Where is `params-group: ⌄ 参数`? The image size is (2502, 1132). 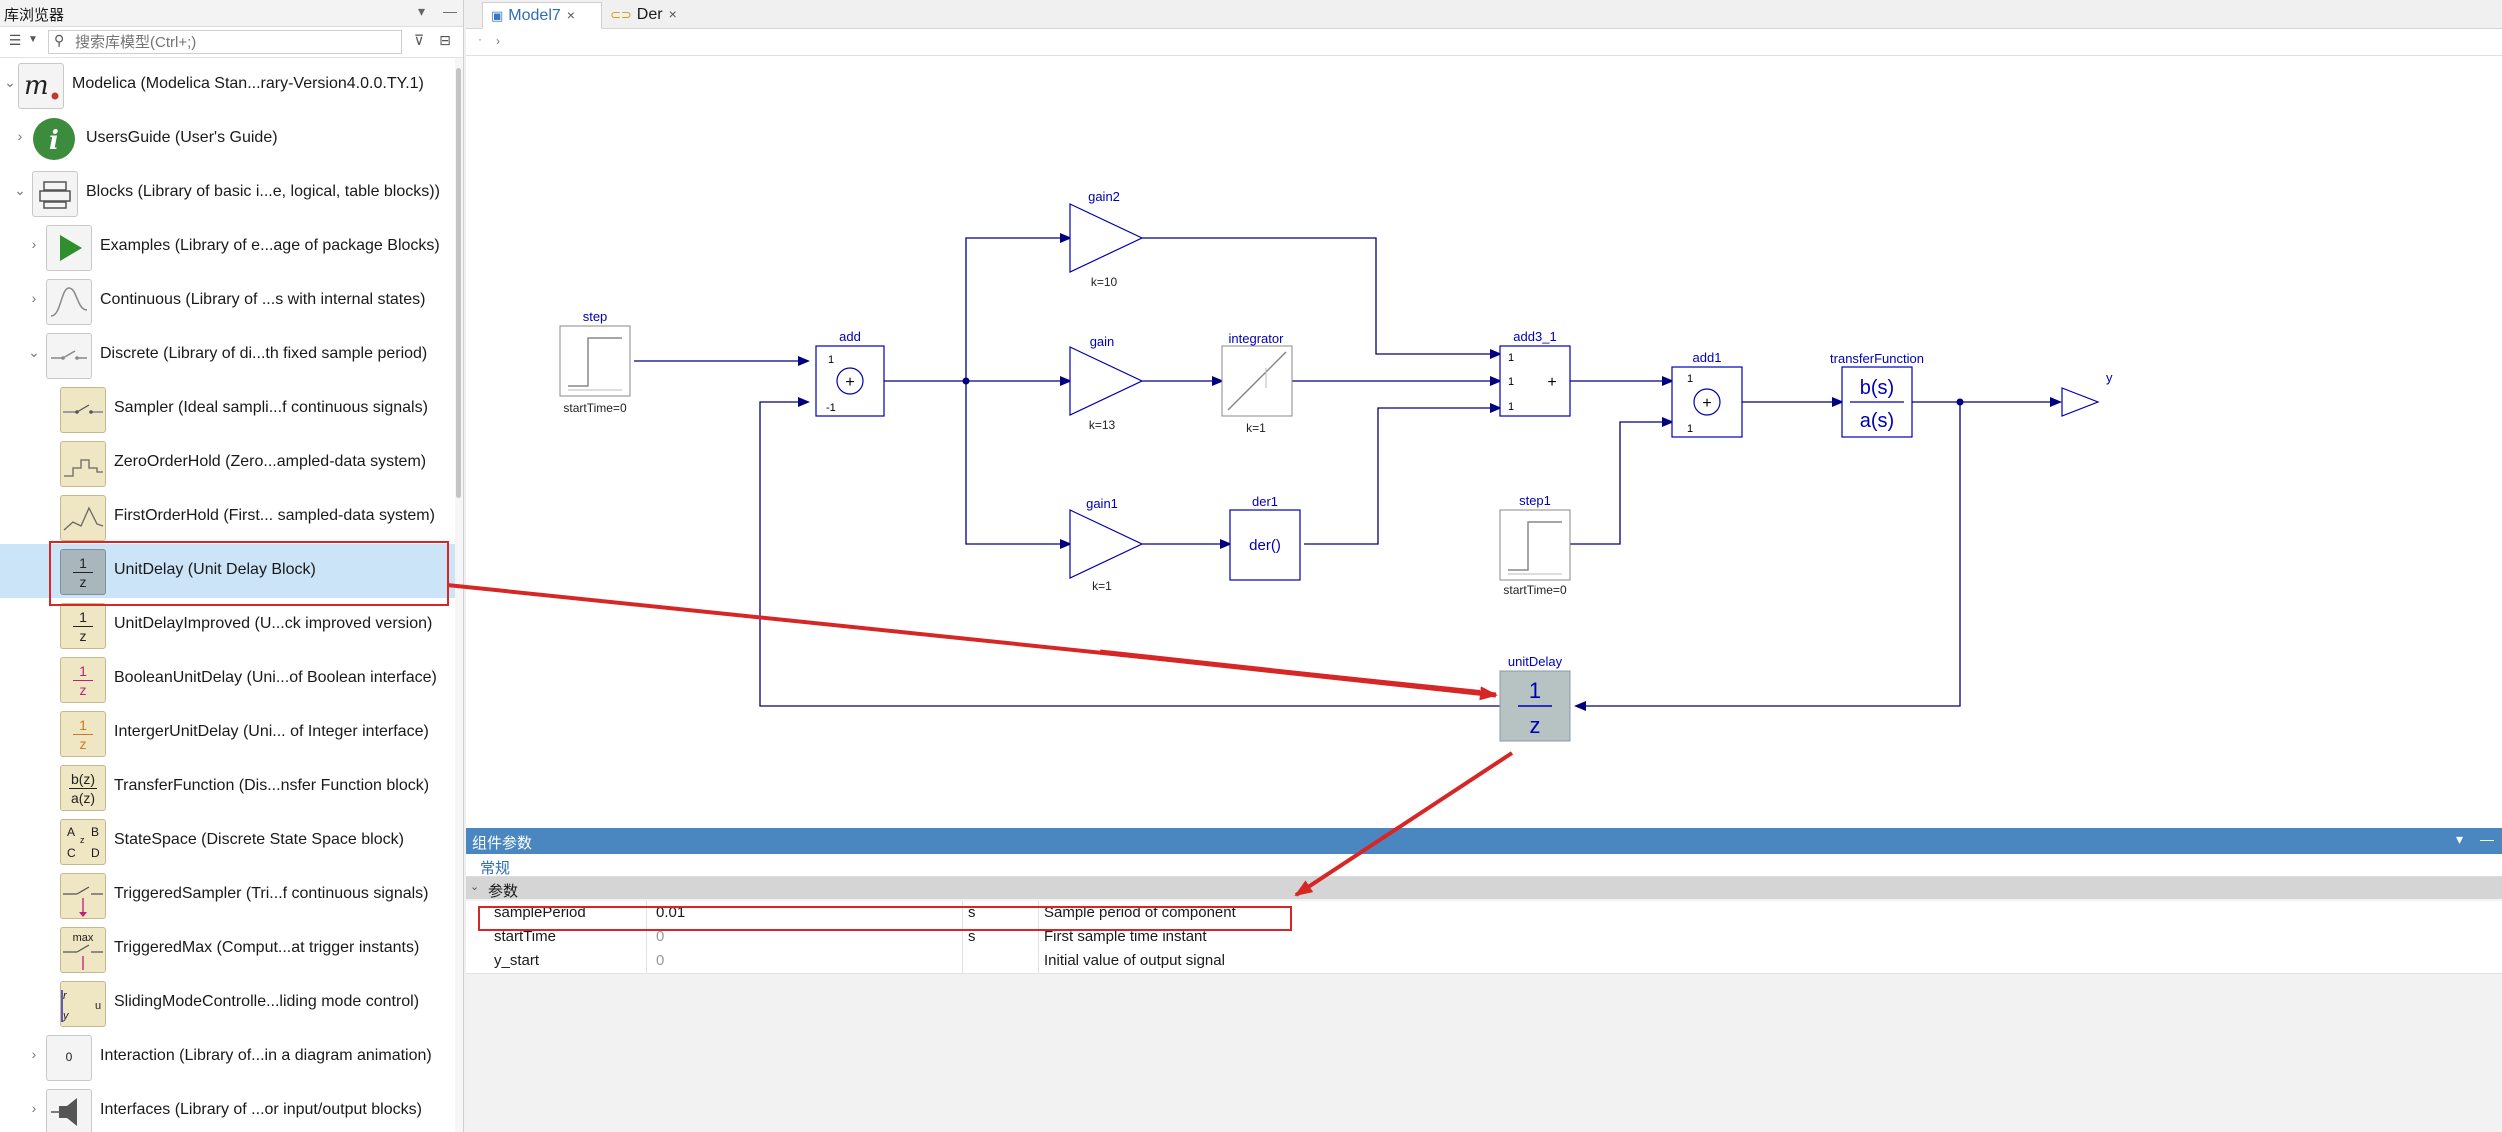
params-group: ⌄ 参数 is located at coordinates (1484, 888).